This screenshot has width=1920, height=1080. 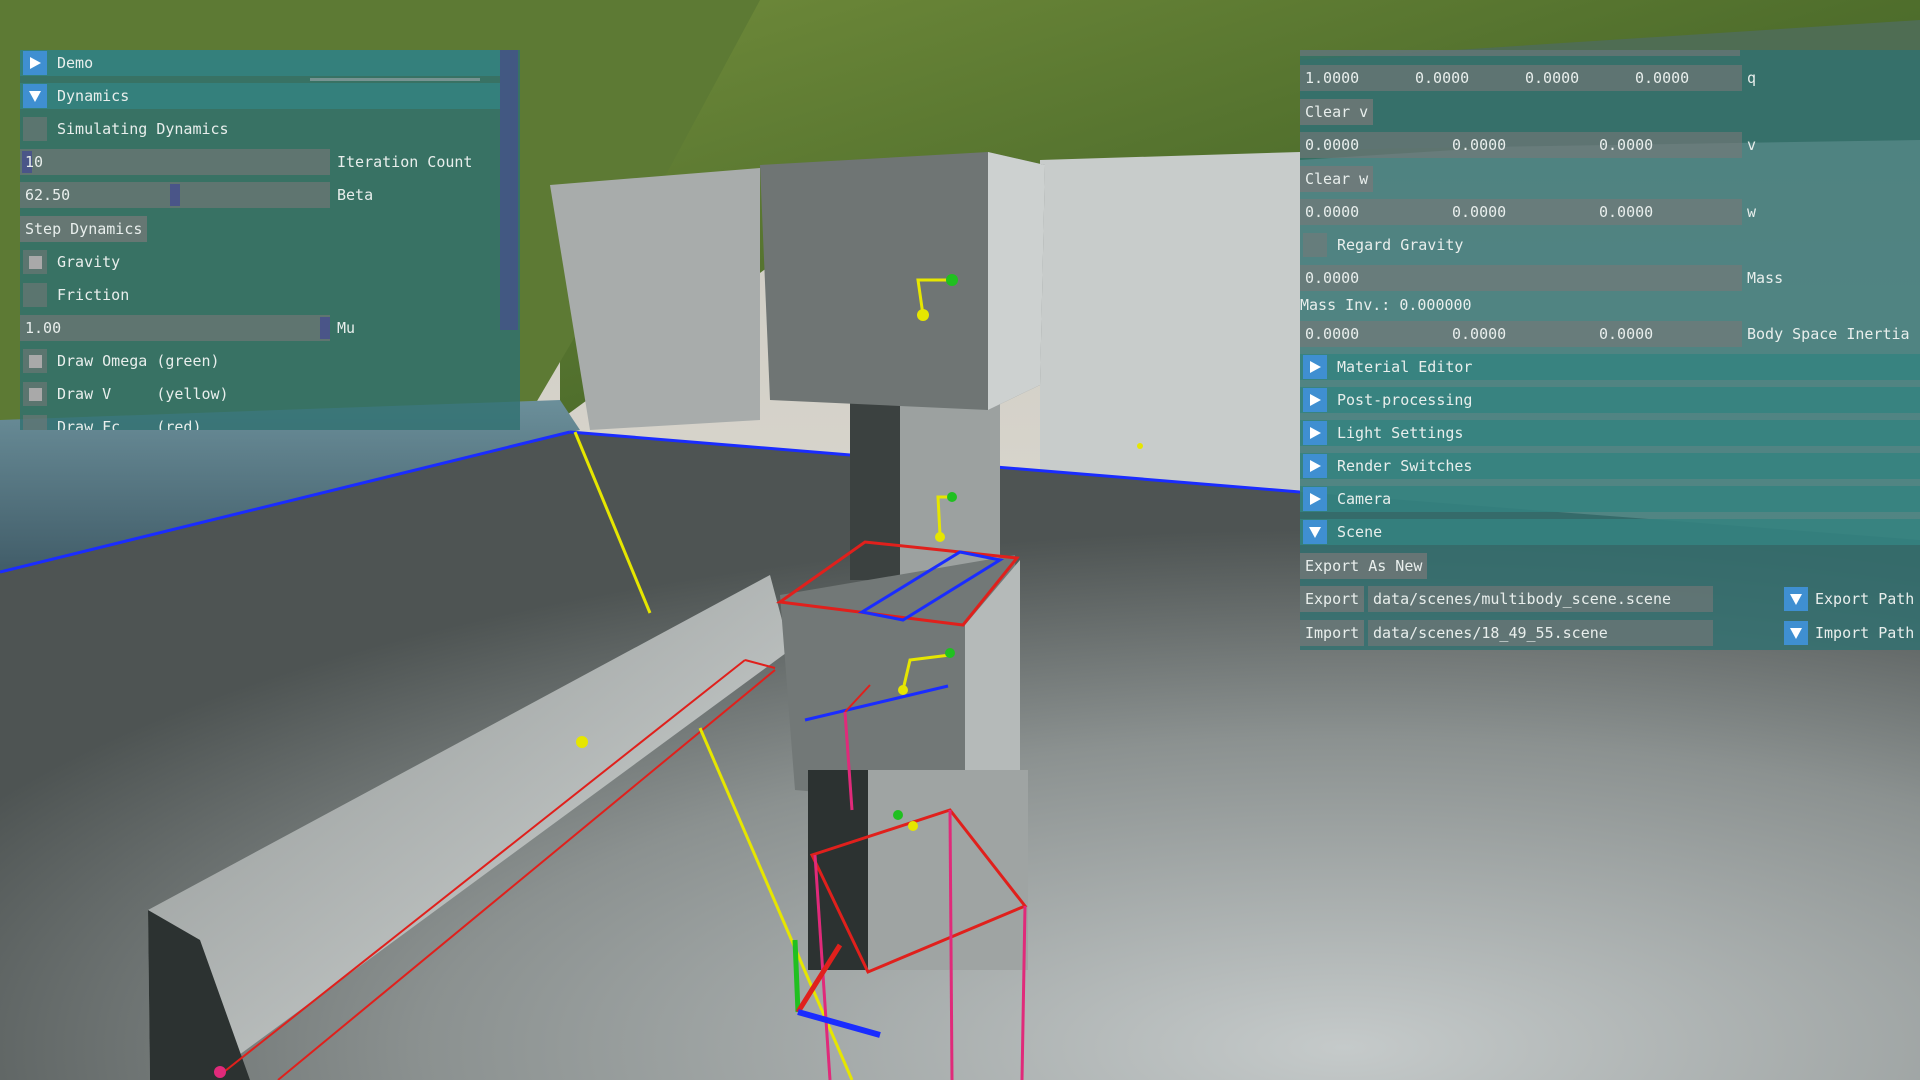 I want to click on beta-value: 62.50, so click(x=48, y=195).